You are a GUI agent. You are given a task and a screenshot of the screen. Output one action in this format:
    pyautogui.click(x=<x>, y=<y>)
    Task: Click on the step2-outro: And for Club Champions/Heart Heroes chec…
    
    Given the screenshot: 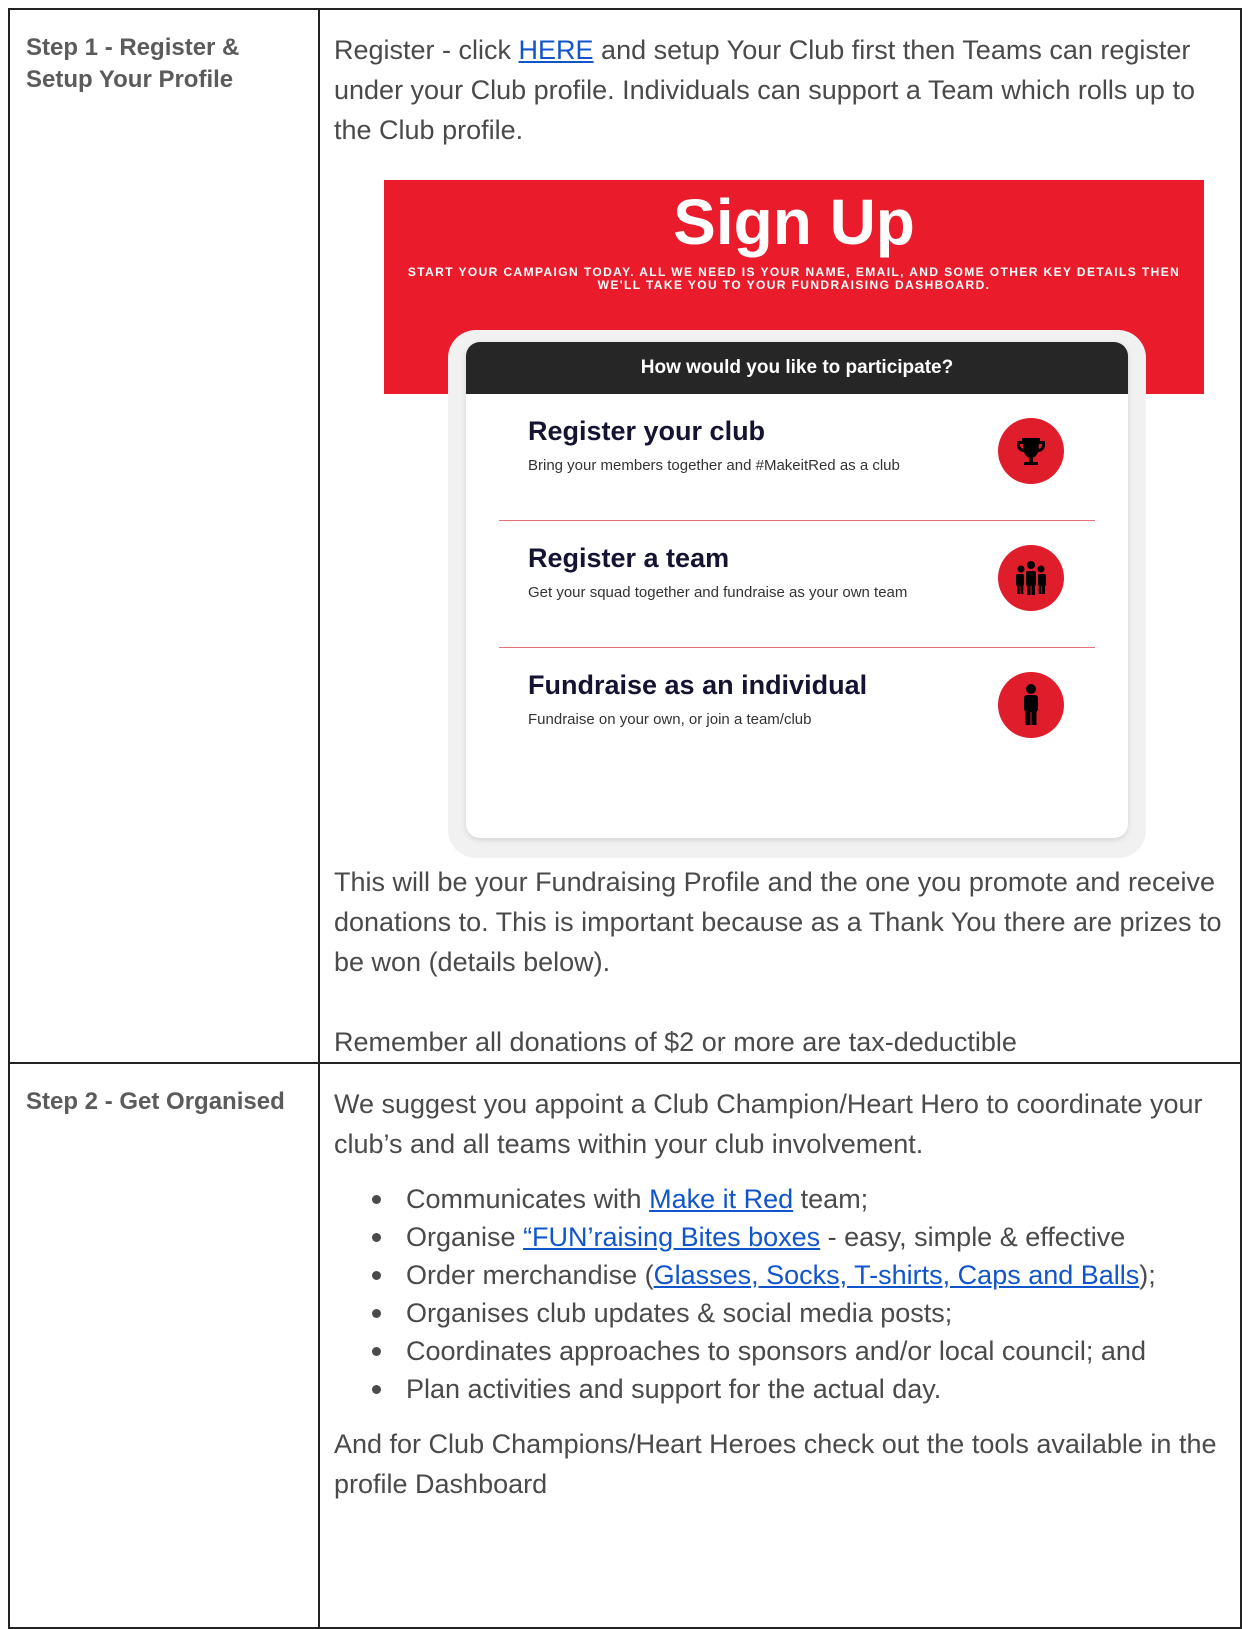 What is the action you would take?
    pyautogui.click(x=775, y=1464)
    